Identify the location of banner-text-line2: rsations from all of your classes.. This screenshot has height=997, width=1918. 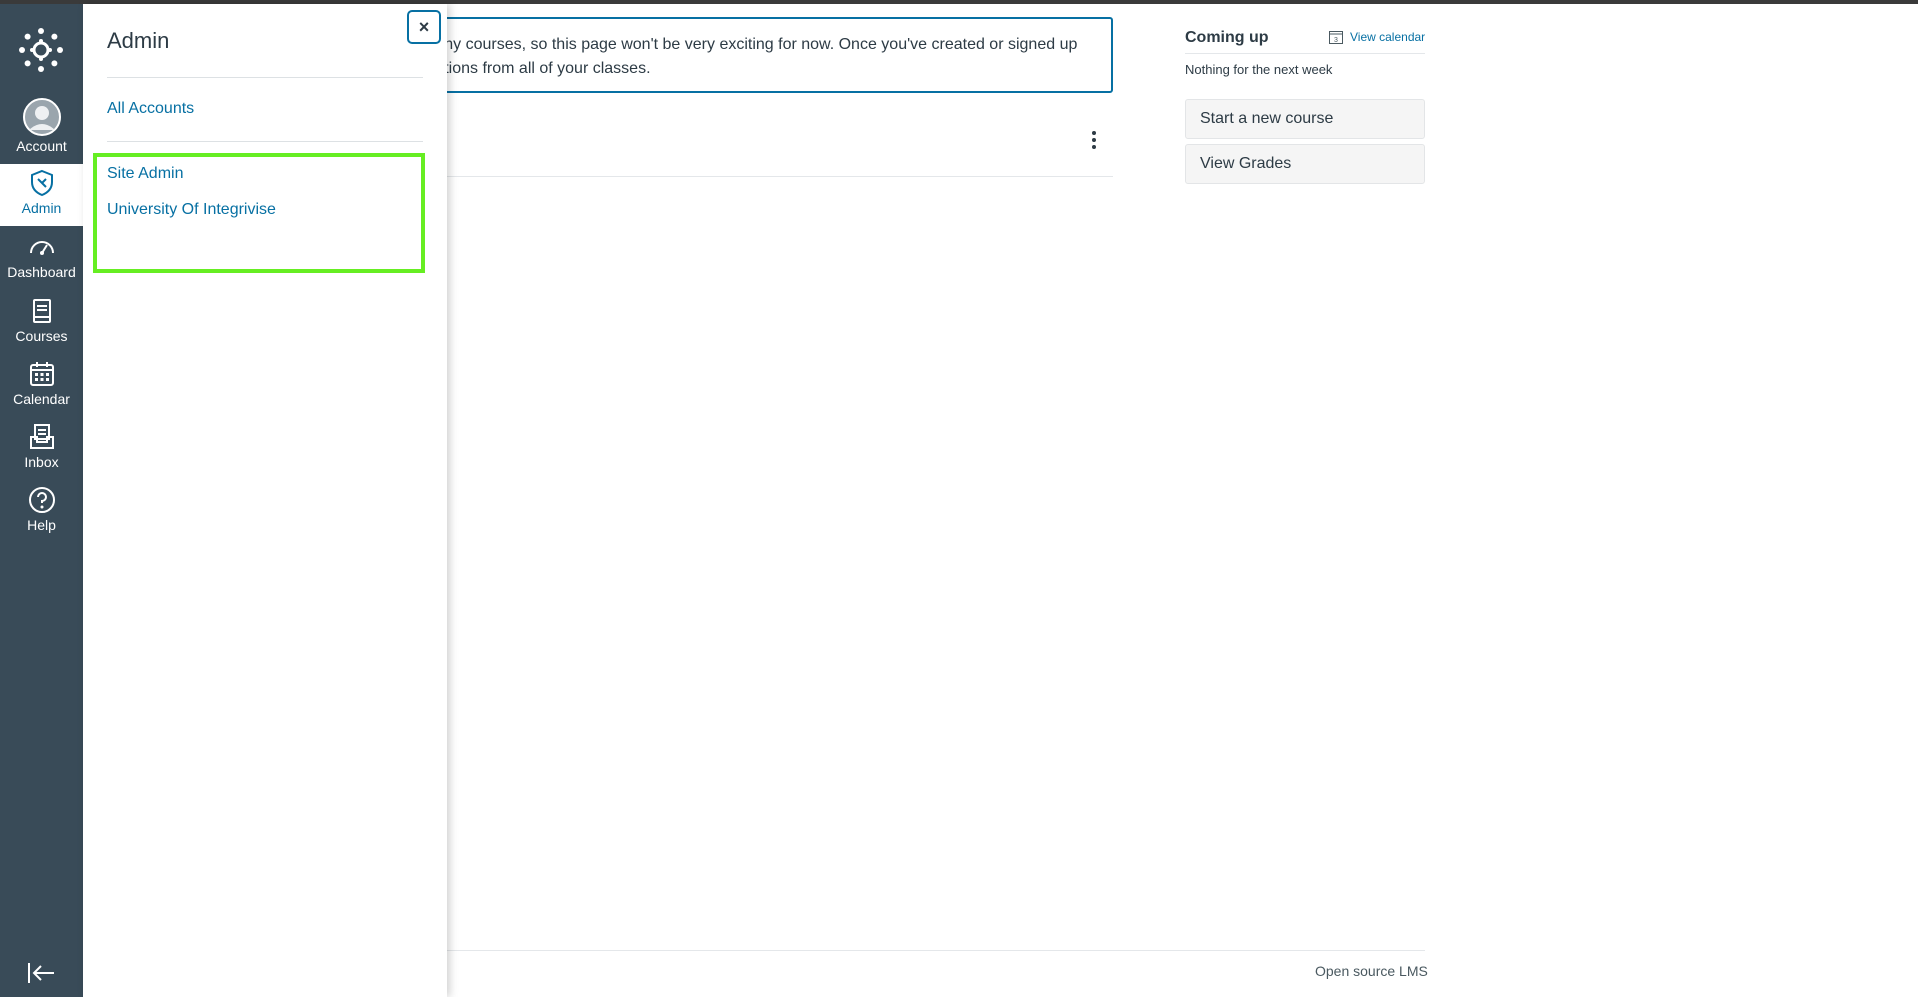
(536, 68).